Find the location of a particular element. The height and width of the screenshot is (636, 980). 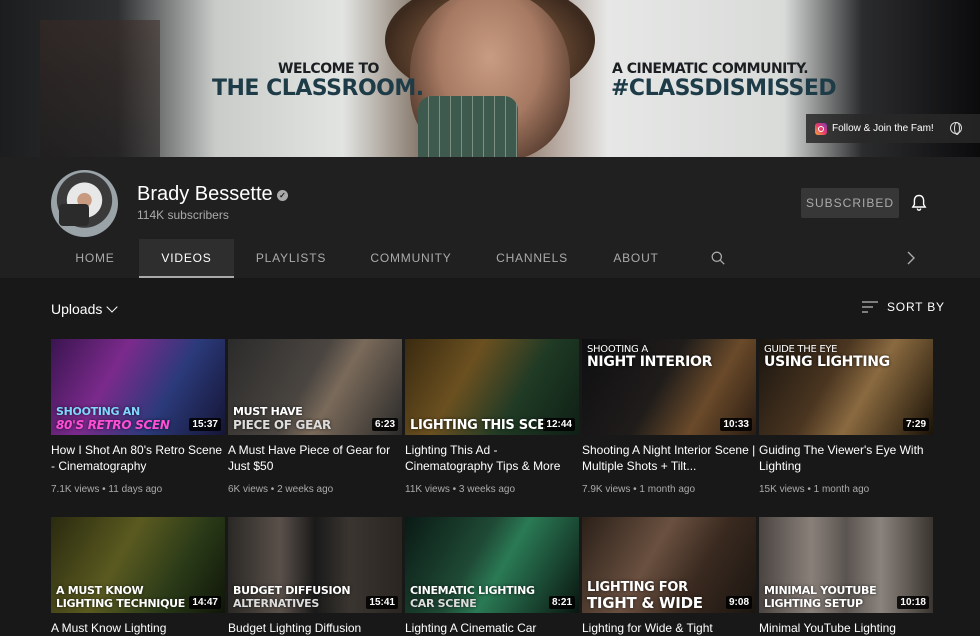

video-age: 3 weeks ago is located at coordinates (487, 489).